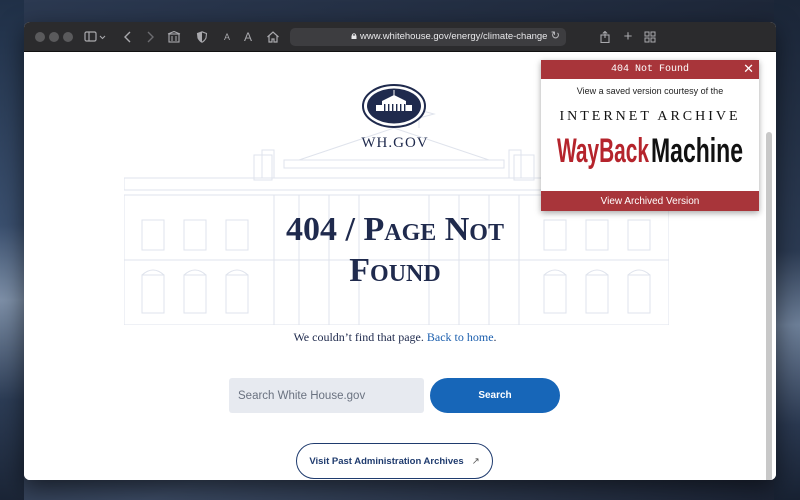 The height and width of the screenshot is (500, 800). What do you see at coordinates (354, 36) in the screenshot?
I see `lock-icon` at bounding box center [354, 36].